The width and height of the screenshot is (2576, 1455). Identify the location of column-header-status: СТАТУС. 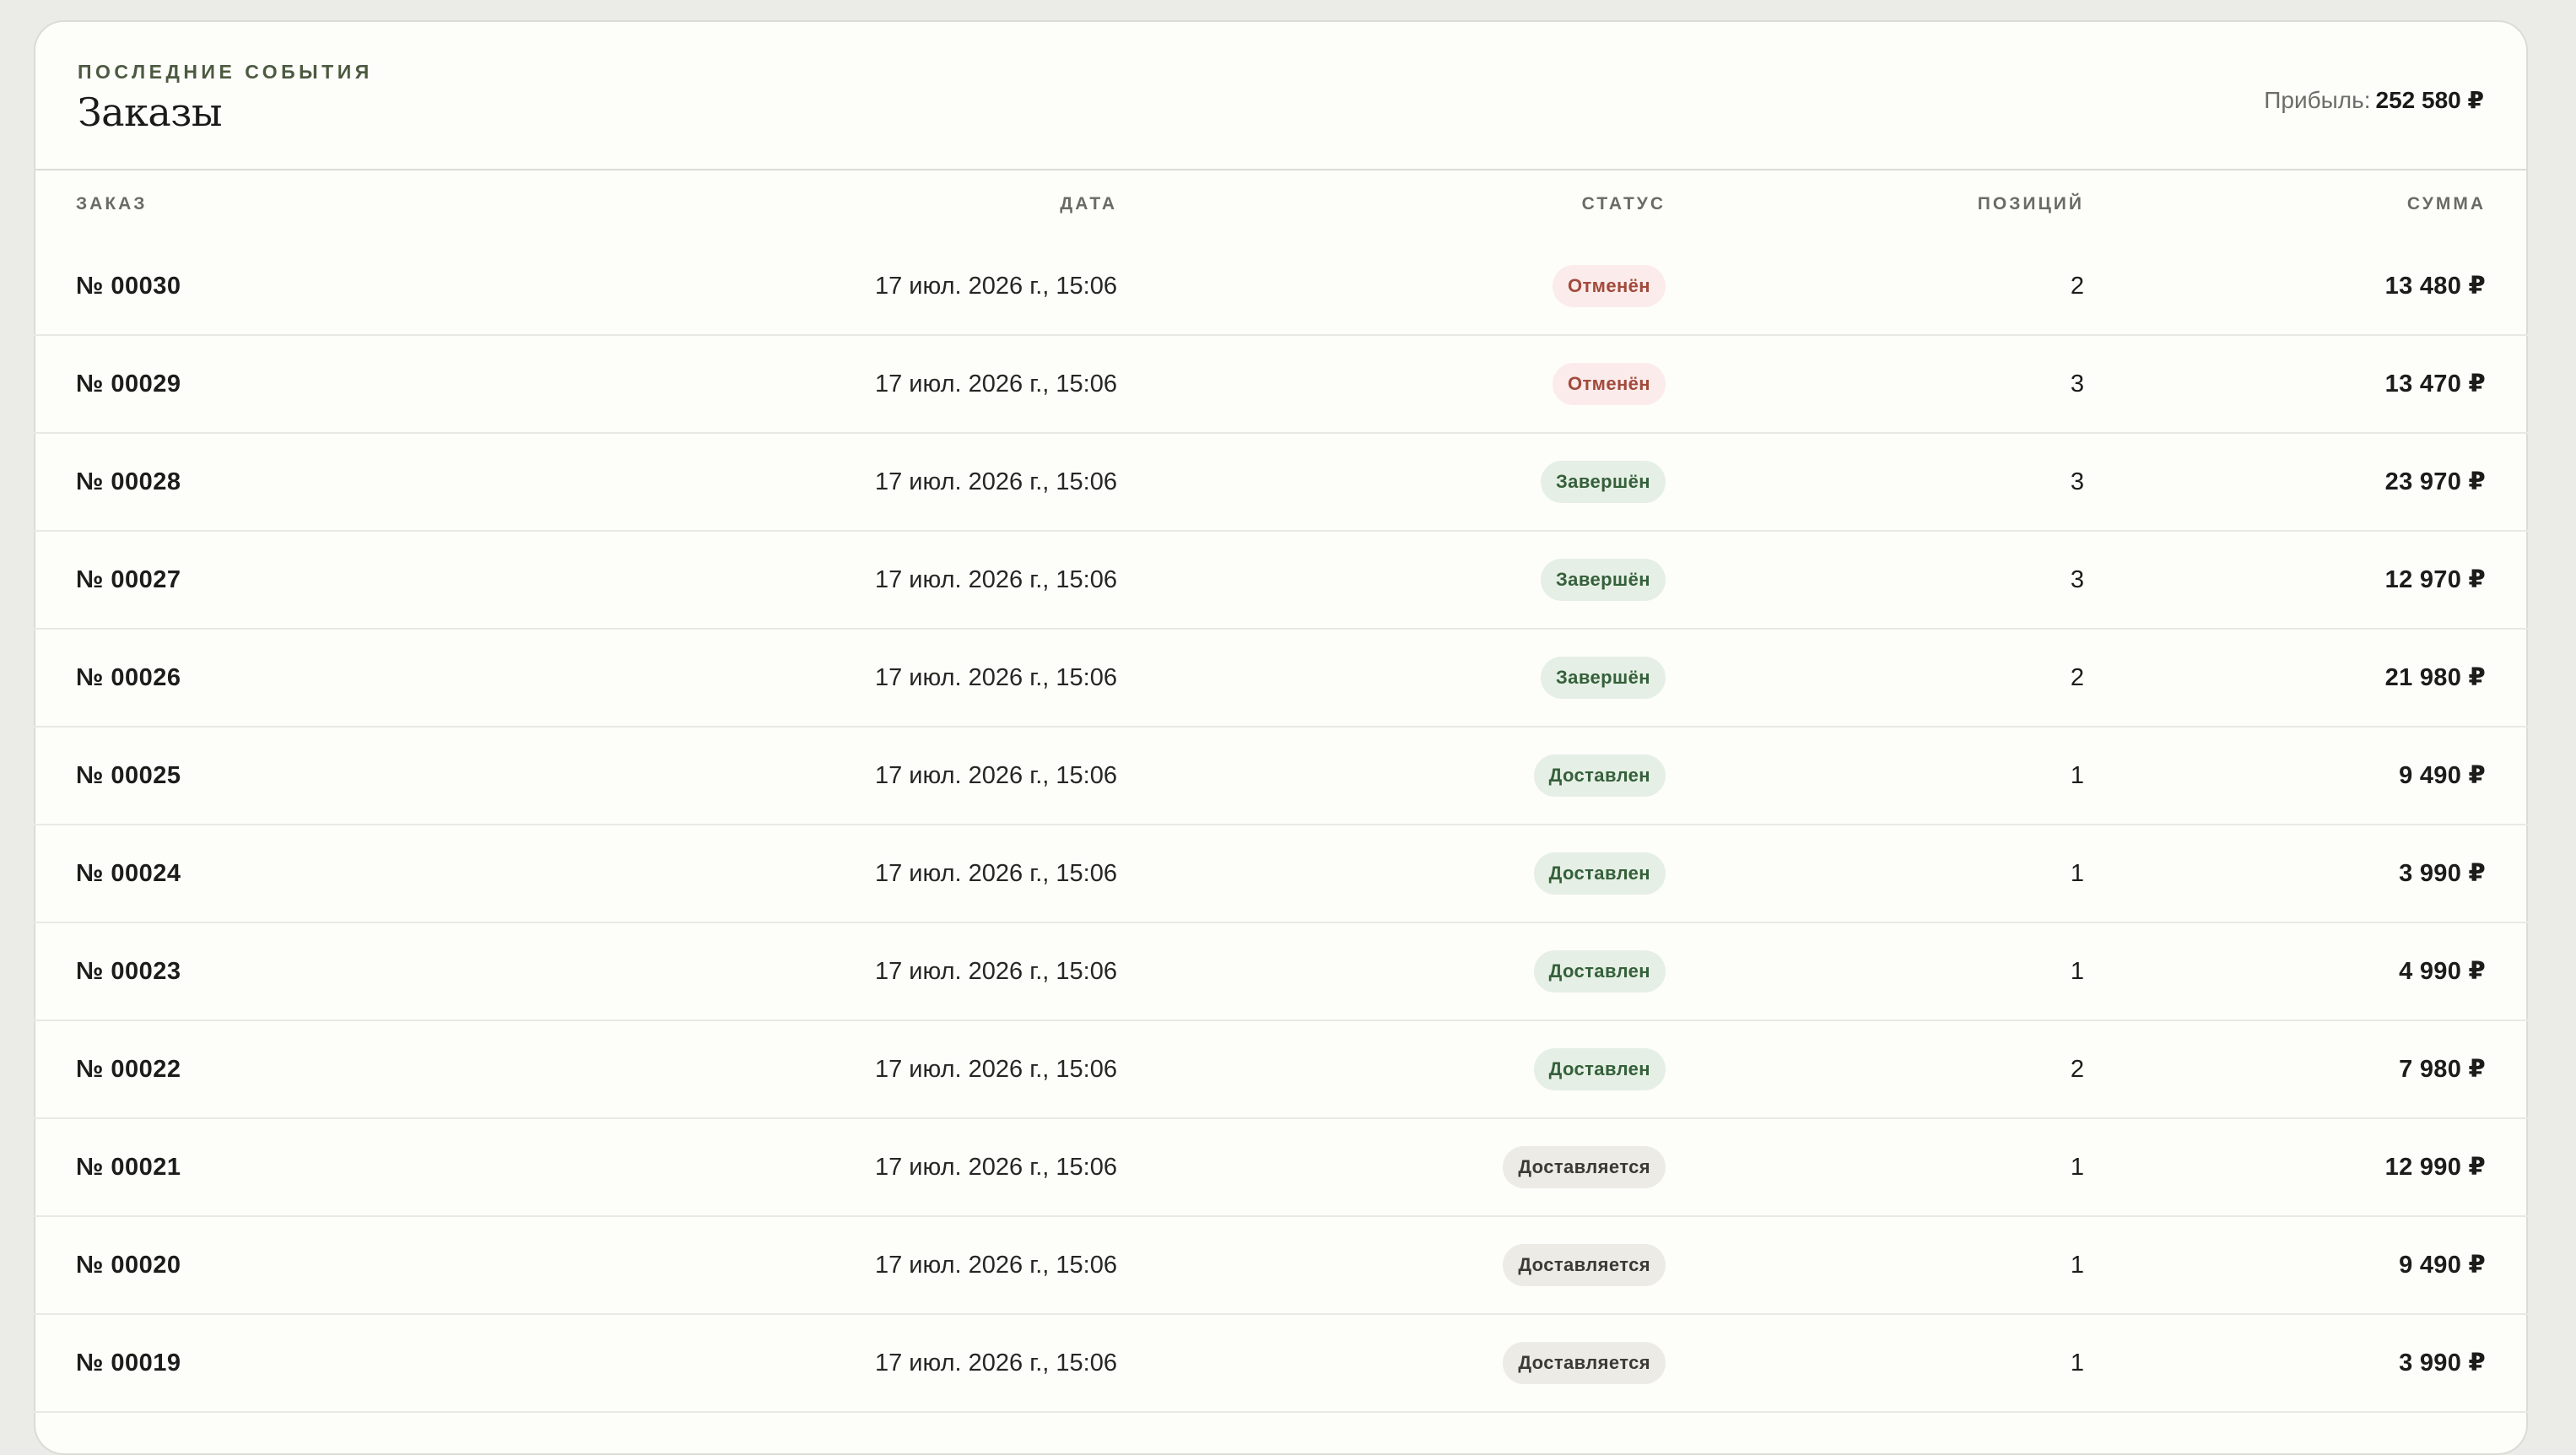
(1624, 204).